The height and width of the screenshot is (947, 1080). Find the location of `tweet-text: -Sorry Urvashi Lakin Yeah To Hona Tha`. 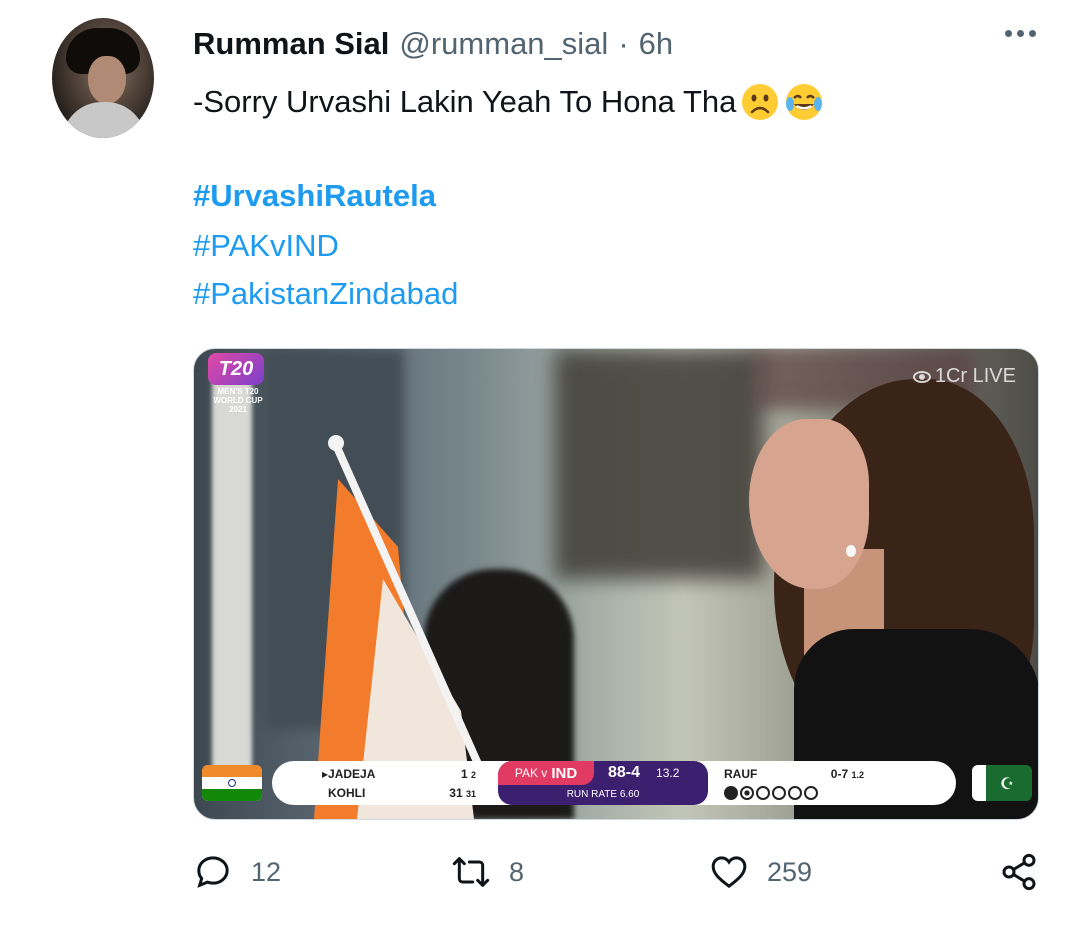

tweet-text: -Sorry Urvashi Lakin Yeah To Hona Tha is located at coordinates (508, 102).